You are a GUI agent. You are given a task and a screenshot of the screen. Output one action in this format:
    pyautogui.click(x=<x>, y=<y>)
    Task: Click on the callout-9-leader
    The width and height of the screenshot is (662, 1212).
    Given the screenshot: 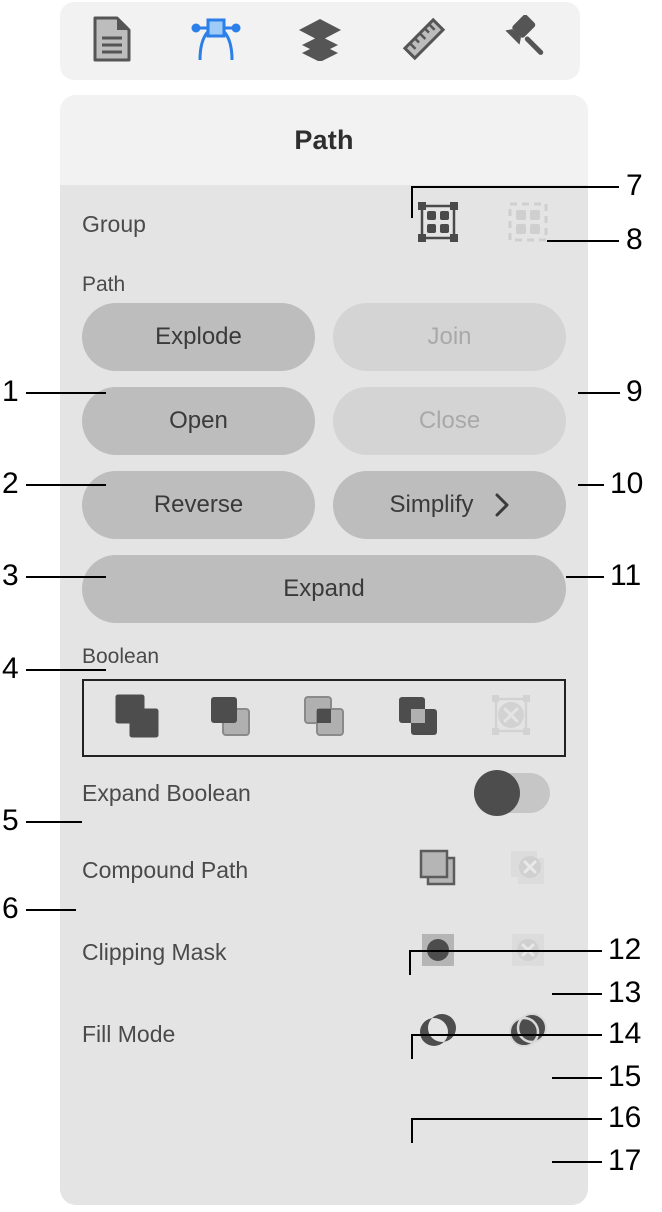 What is the action you would take?
    pyautogui.click(x=599, y=393)
    